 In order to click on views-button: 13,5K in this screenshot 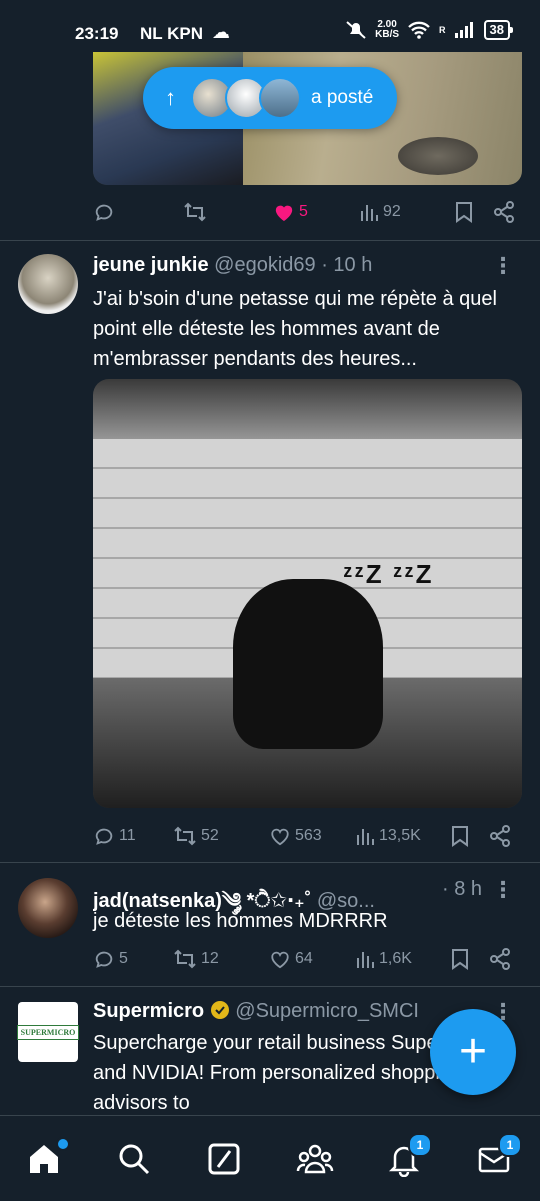, I will do `click(403, 836)`.